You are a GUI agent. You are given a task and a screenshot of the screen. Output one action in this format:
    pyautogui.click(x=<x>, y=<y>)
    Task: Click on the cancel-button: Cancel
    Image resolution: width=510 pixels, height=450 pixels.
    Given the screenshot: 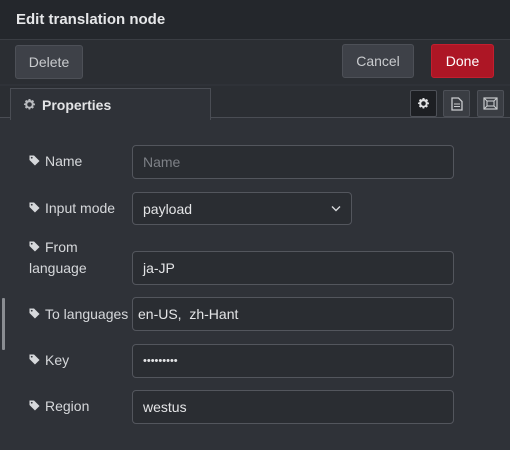 What is the action you would take?
    pyautogui.click(x=378, y=61)
    